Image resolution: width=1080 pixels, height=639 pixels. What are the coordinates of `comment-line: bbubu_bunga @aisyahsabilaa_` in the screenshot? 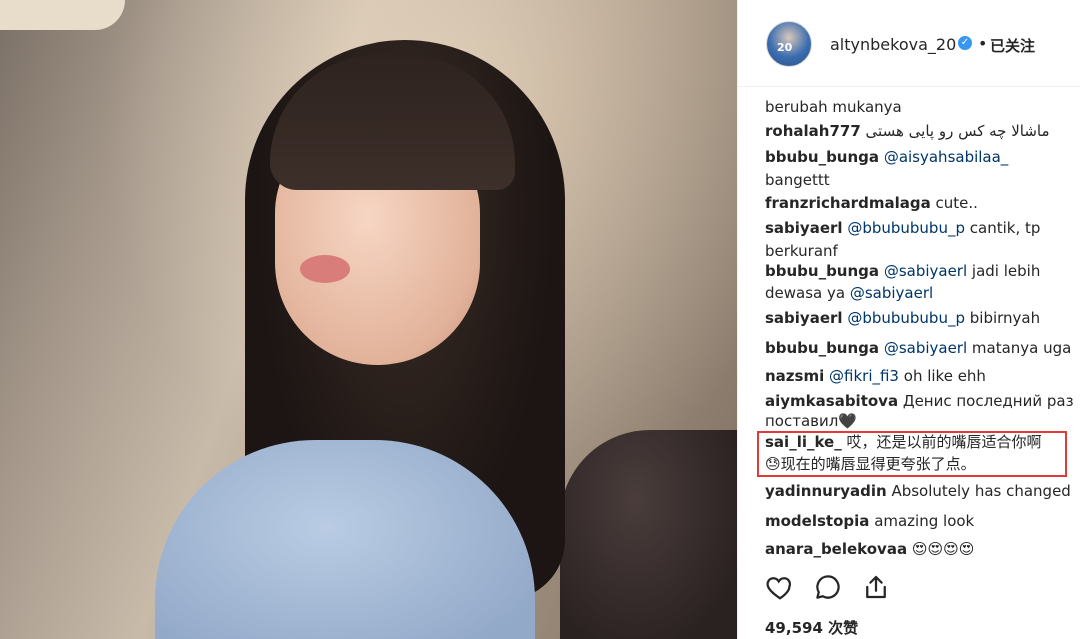 It's located at (886, 157).